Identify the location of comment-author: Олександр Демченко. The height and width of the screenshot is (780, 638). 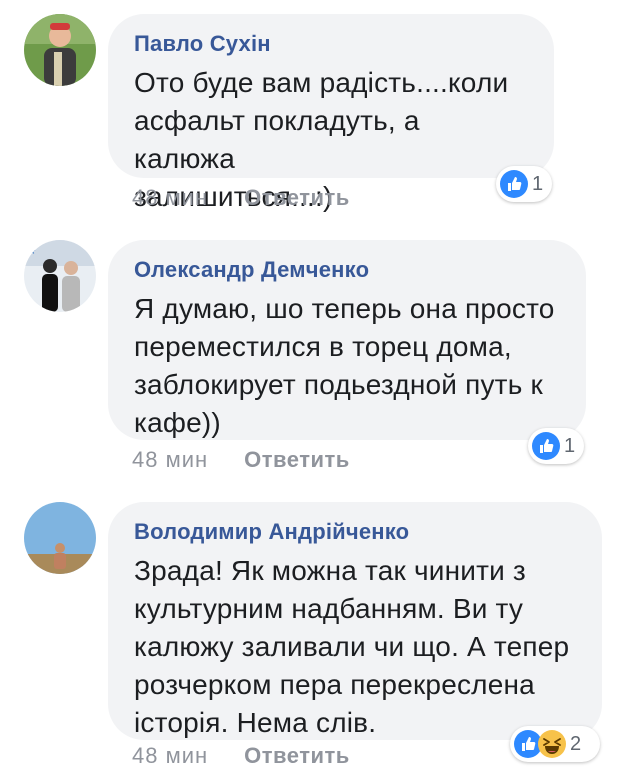
(347, 270).